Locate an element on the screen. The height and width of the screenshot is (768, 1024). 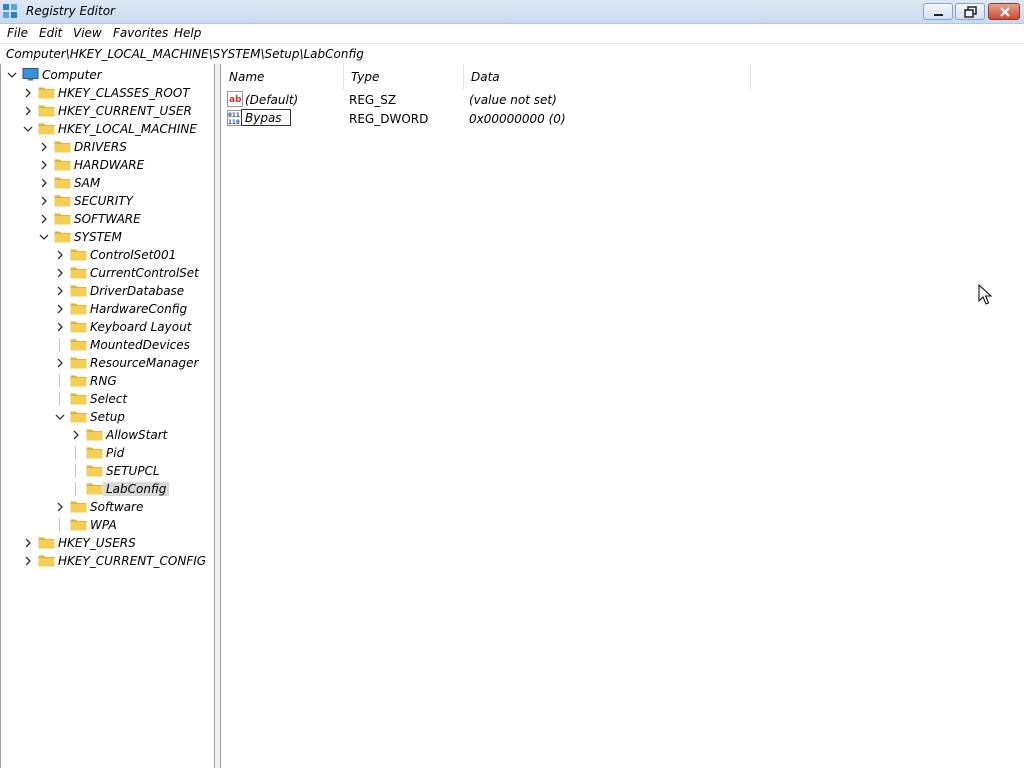
column-header-label: Type is located at coordinates (365, 77).